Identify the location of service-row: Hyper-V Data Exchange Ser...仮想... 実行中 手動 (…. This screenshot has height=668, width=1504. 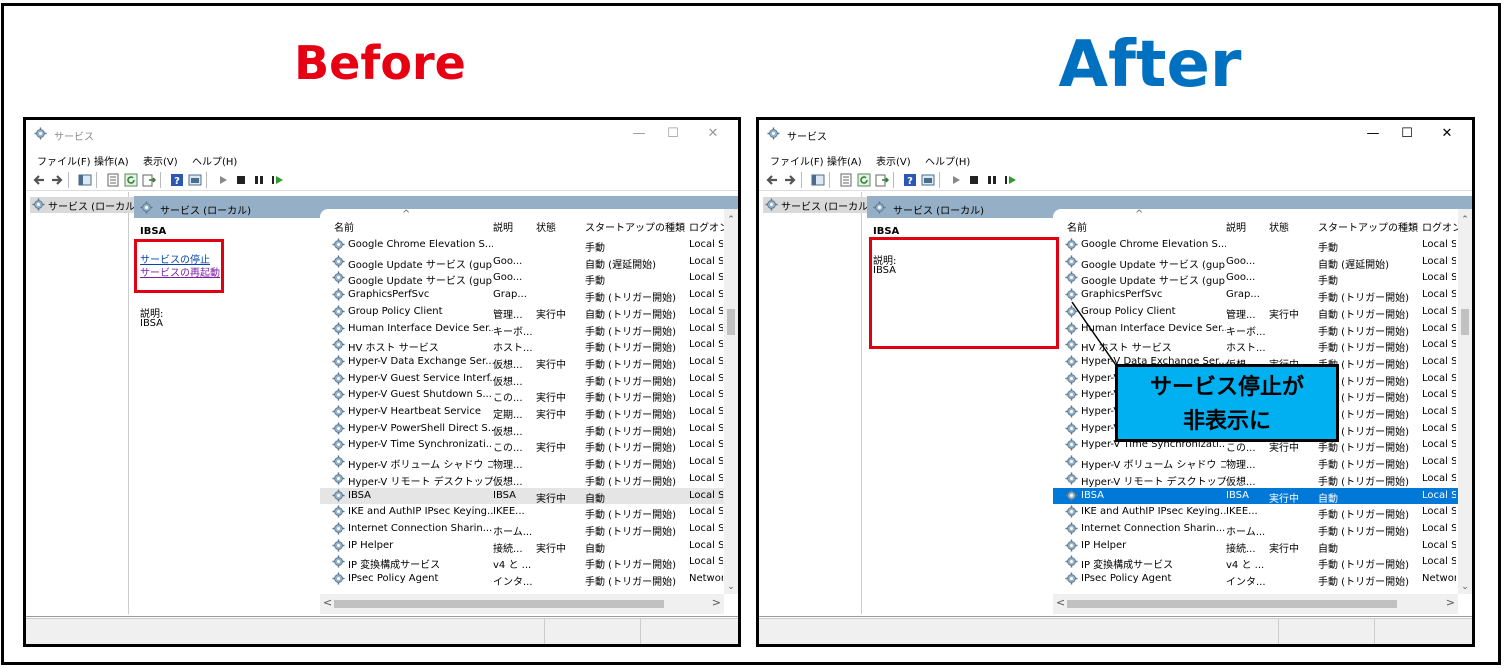
(522, 362).